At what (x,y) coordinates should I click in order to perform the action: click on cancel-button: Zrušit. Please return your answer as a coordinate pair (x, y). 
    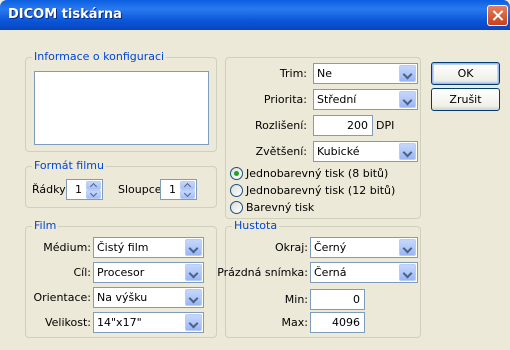
    Looking at the image, I should click on (465, 99).